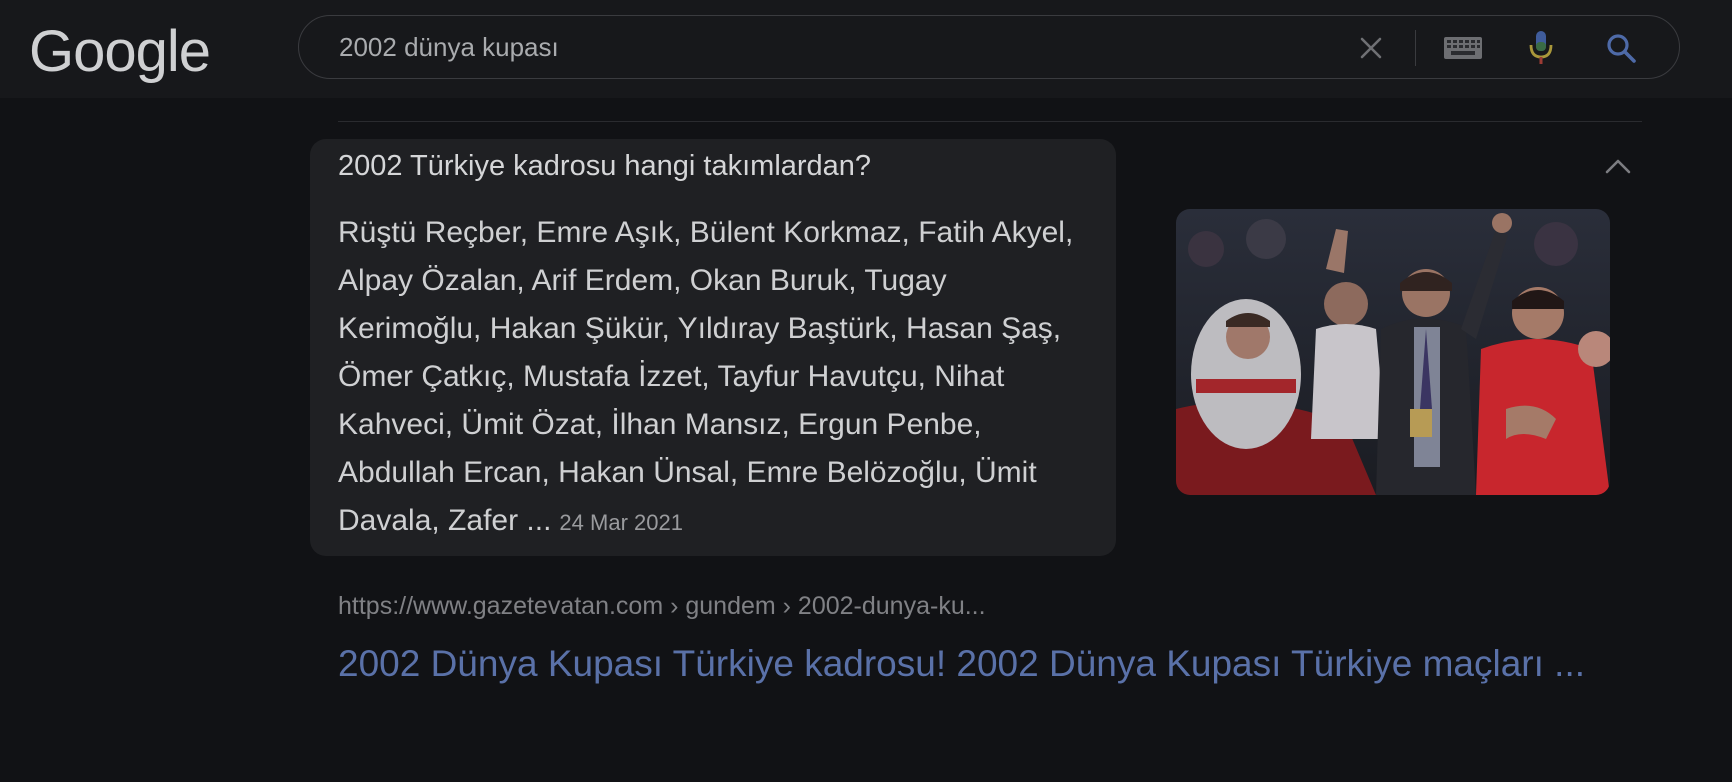 This screenshot has height=782, width=1732. Describe the element at coordinates (1415, 48) in the screenshot. I see `search-divider` at that location.